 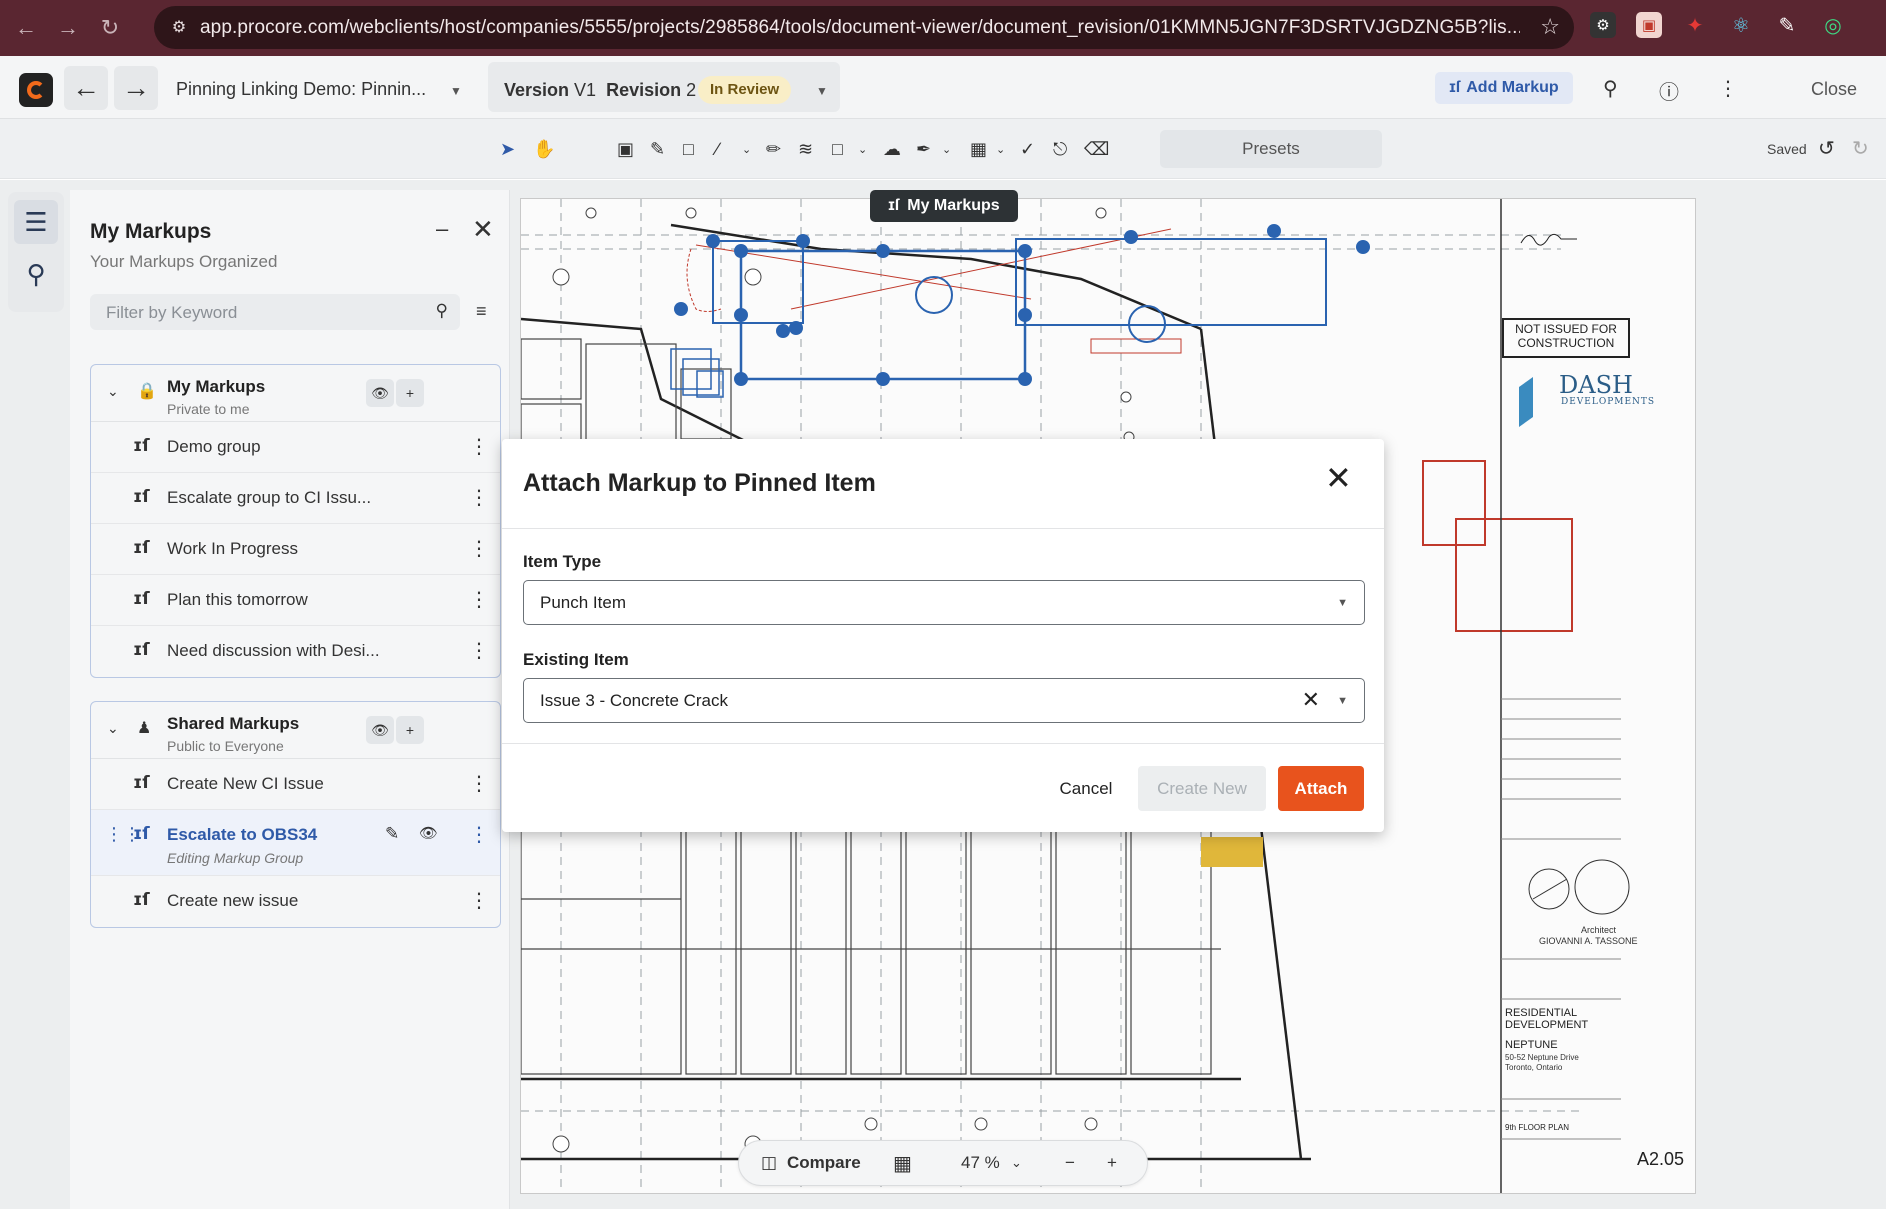 What do you see at coordinates (1695, 25) in the screenshot?
I see `extension-pdf-icon: ✦` at bounding box center [1695, 25].